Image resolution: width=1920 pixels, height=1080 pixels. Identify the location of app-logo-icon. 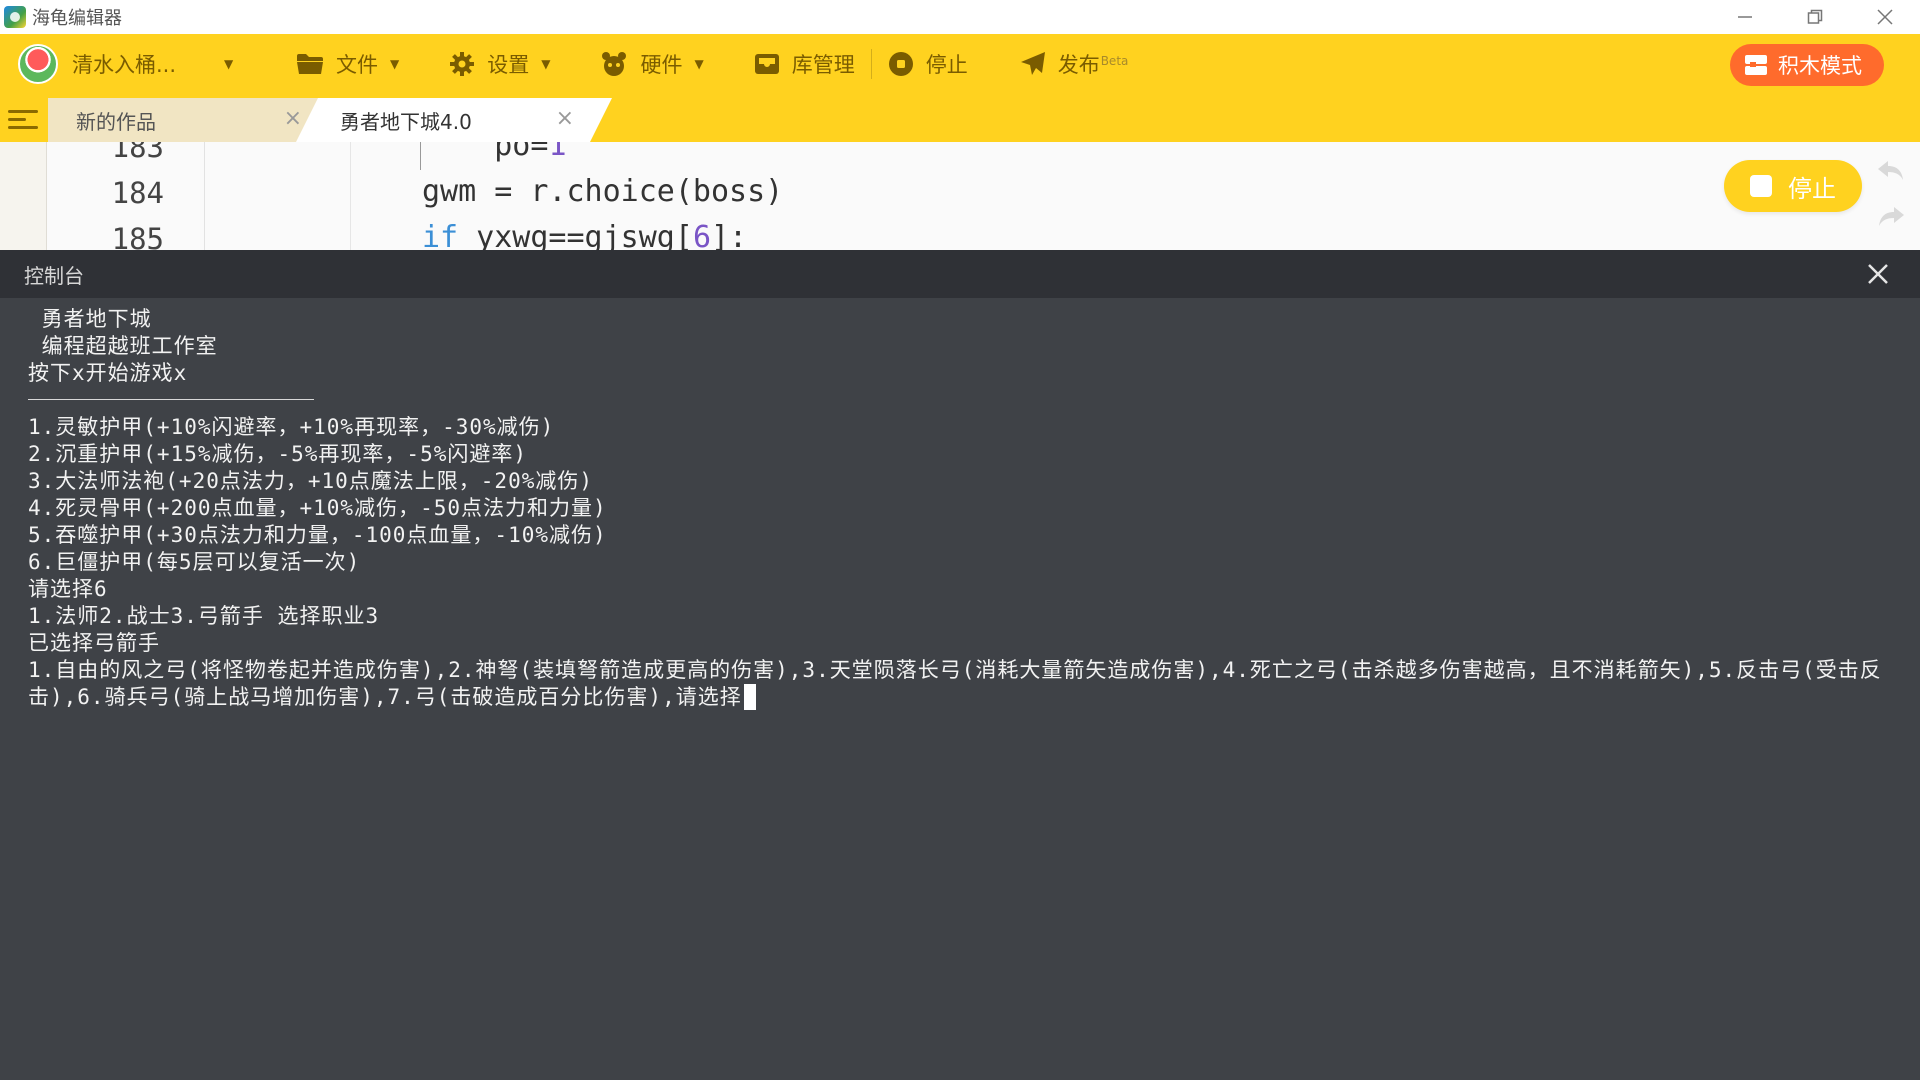
(15, 17).